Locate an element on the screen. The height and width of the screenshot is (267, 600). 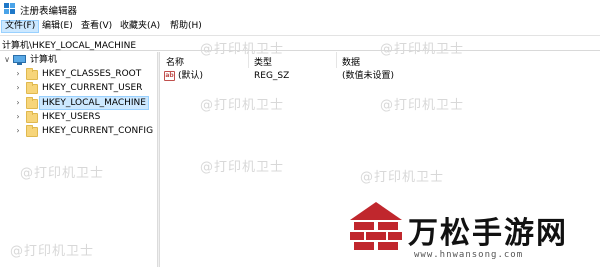
string-value-icon: ab is located at coordinates (169, 76).